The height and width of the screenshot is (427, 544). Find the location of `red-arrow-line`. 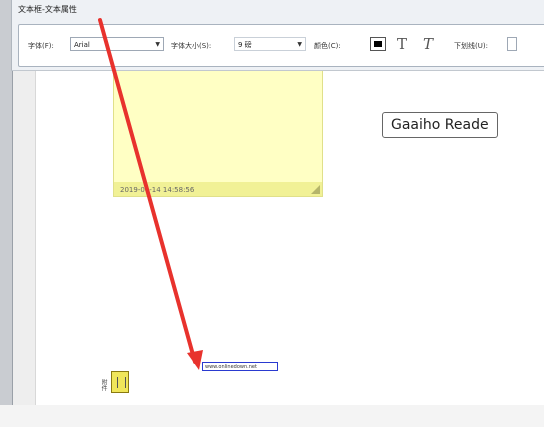

red-arrow-line is located at coordinates (147, 191).